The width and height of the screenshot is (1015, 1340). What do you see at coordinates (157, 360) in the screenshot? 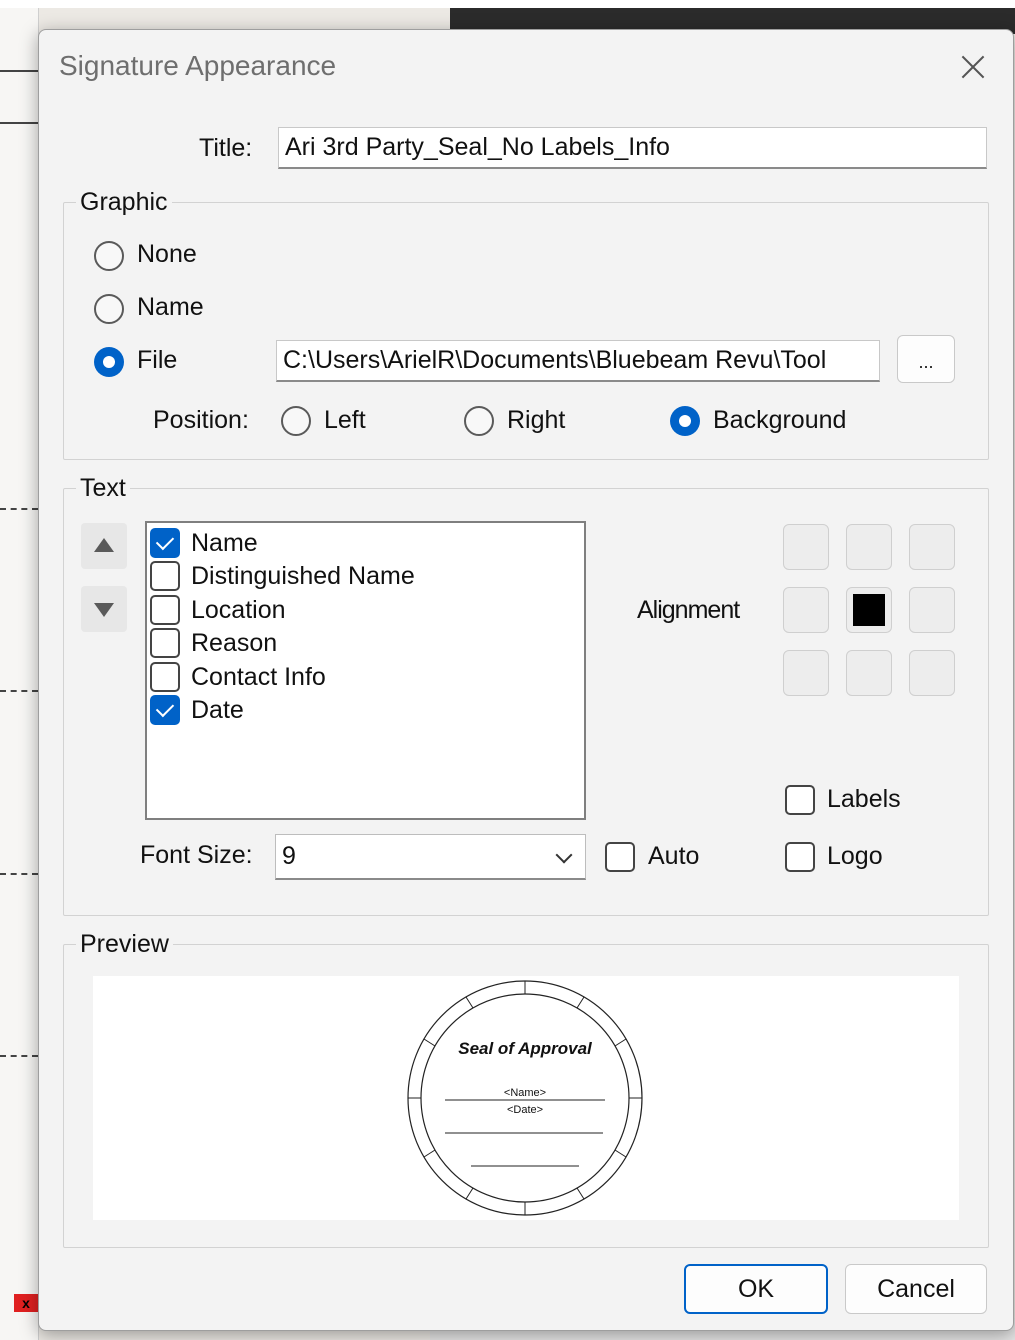
I see `graphic-file-label: File` at bounding box center [157, 360].